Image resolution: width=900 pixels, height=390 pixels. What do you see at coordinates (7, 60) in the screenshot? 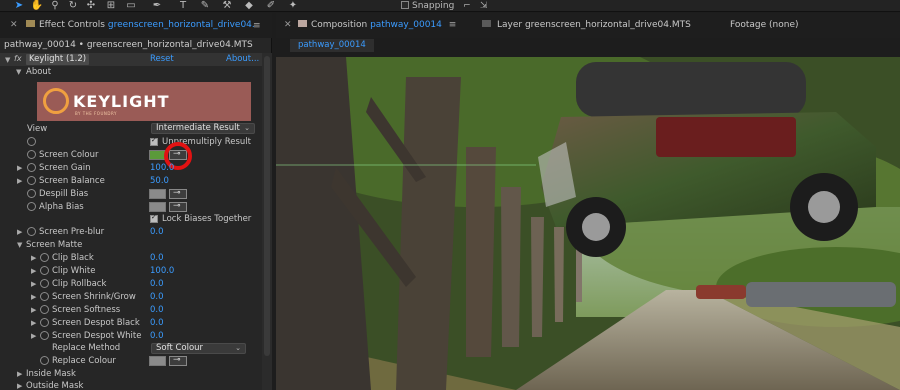
I see `effect-expand-icon: ▼` at bounding box center [7, 60].